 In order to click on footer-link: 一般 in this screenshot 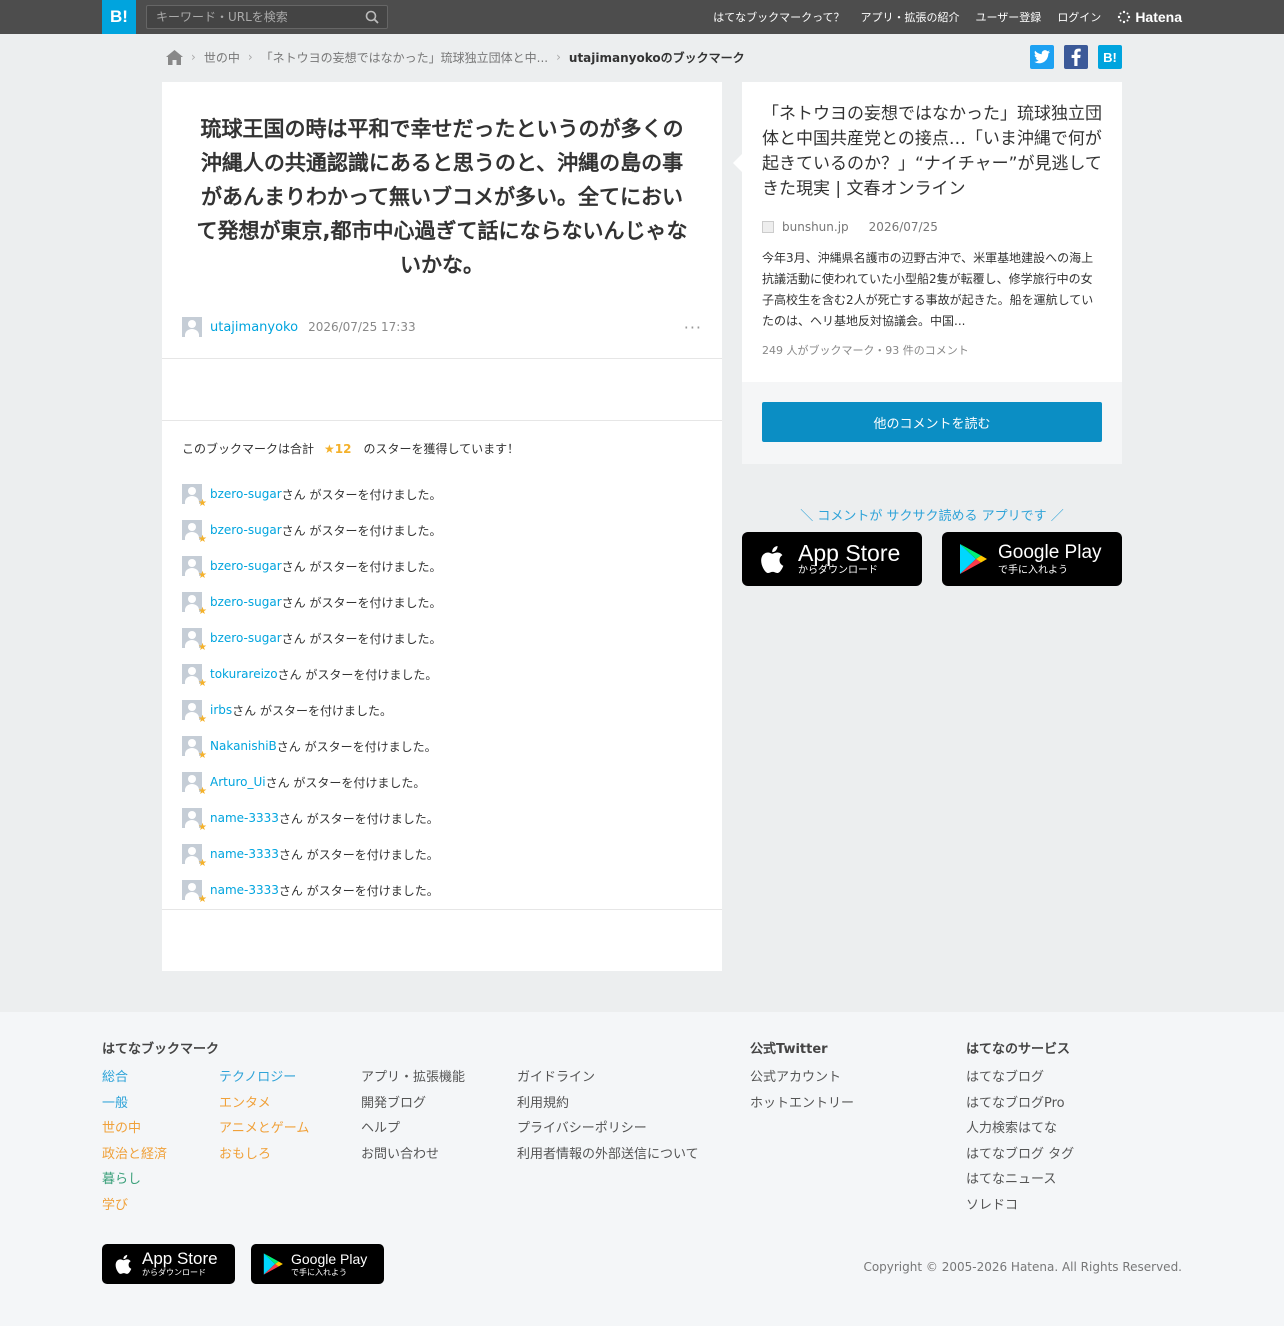, I will do `click(134, 1104)`.